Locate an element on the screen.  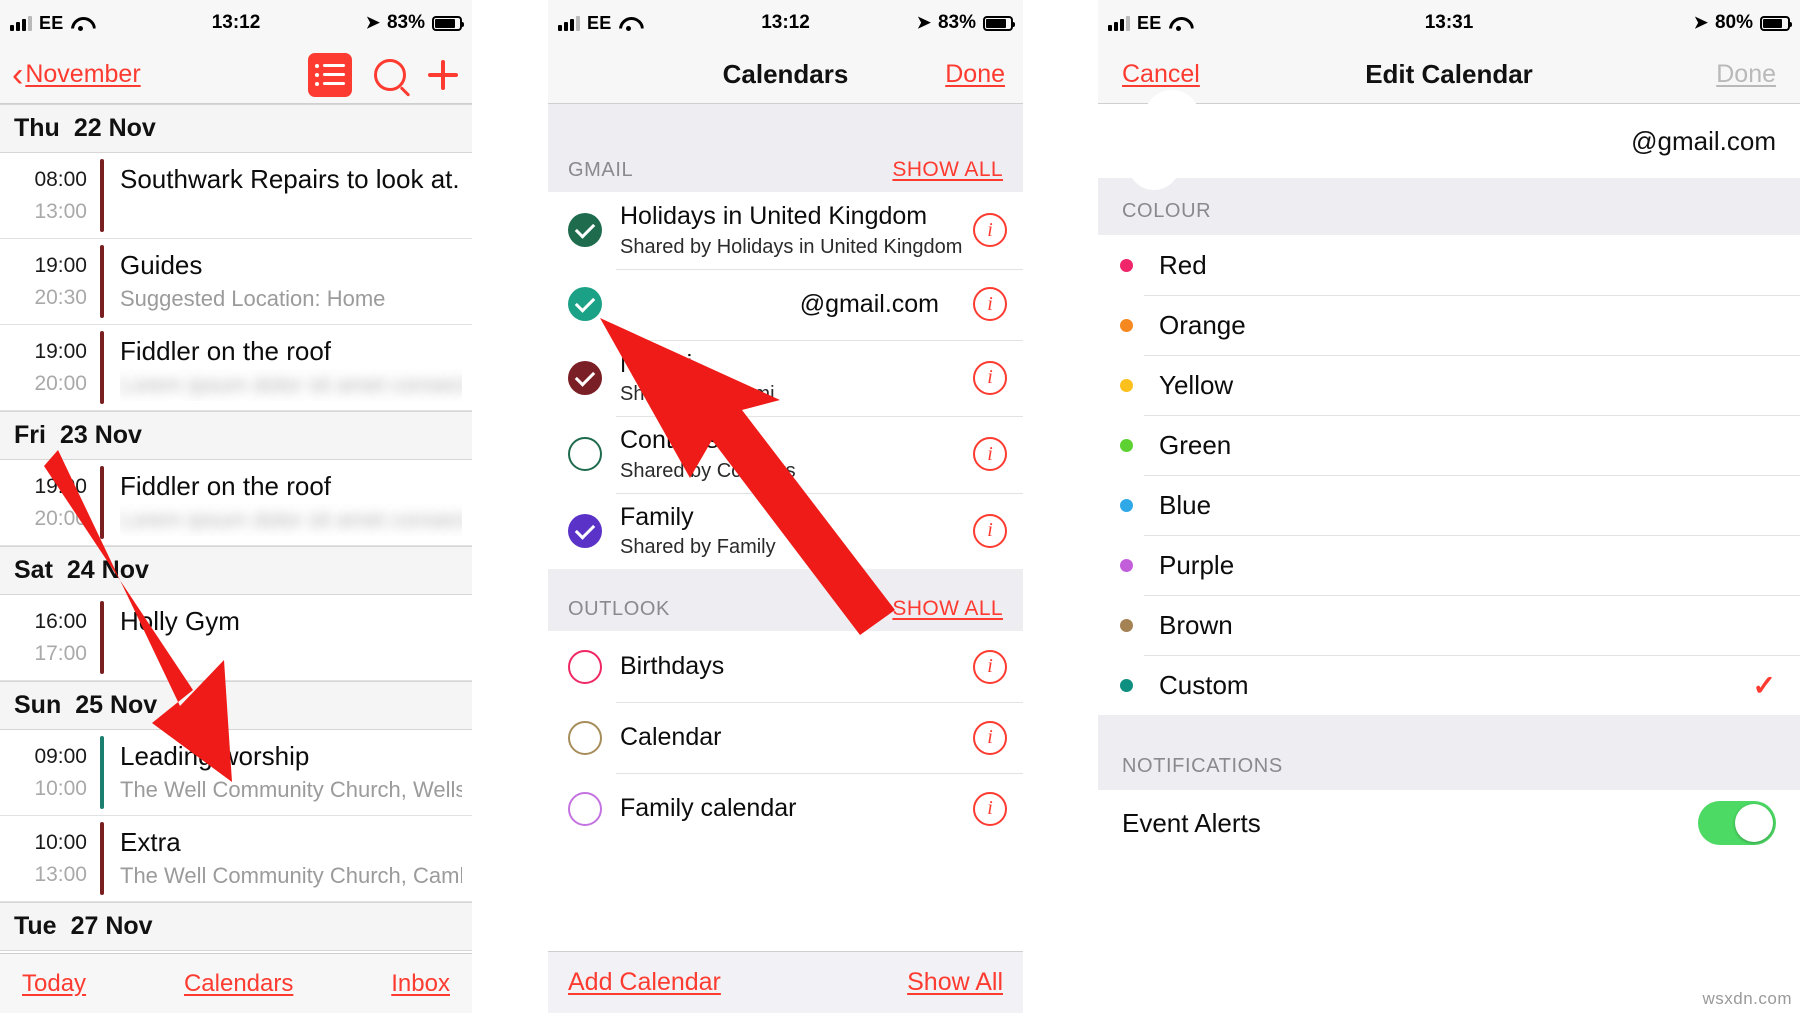
event-times: 19:00 20:30 is located at coordinates (50, 281).